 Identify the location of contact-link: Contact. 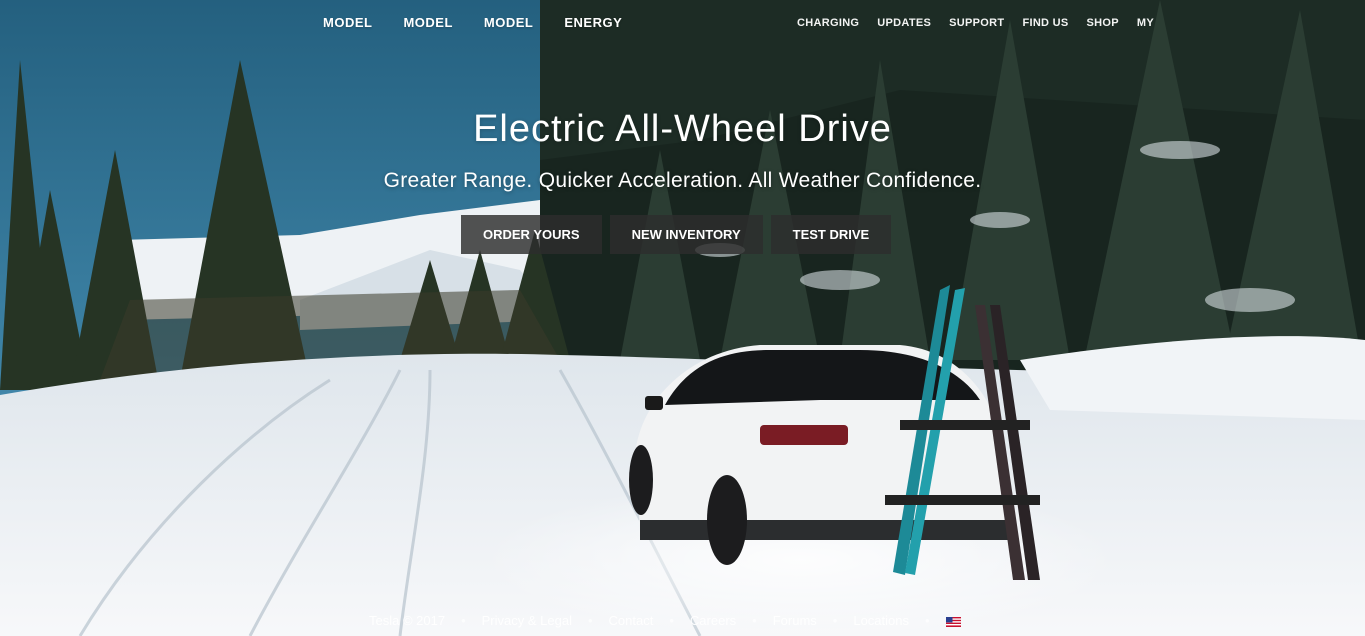
(631, 620).